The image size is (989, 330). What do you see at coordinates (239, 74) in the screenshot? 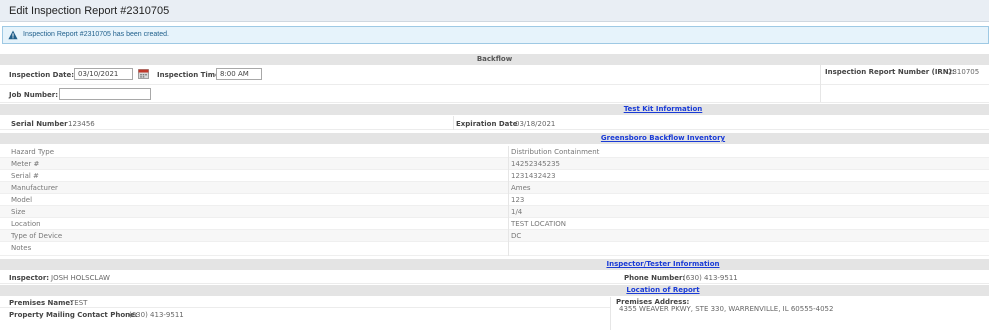
I see `inspection-time-input` at bounding box center [239, 74].